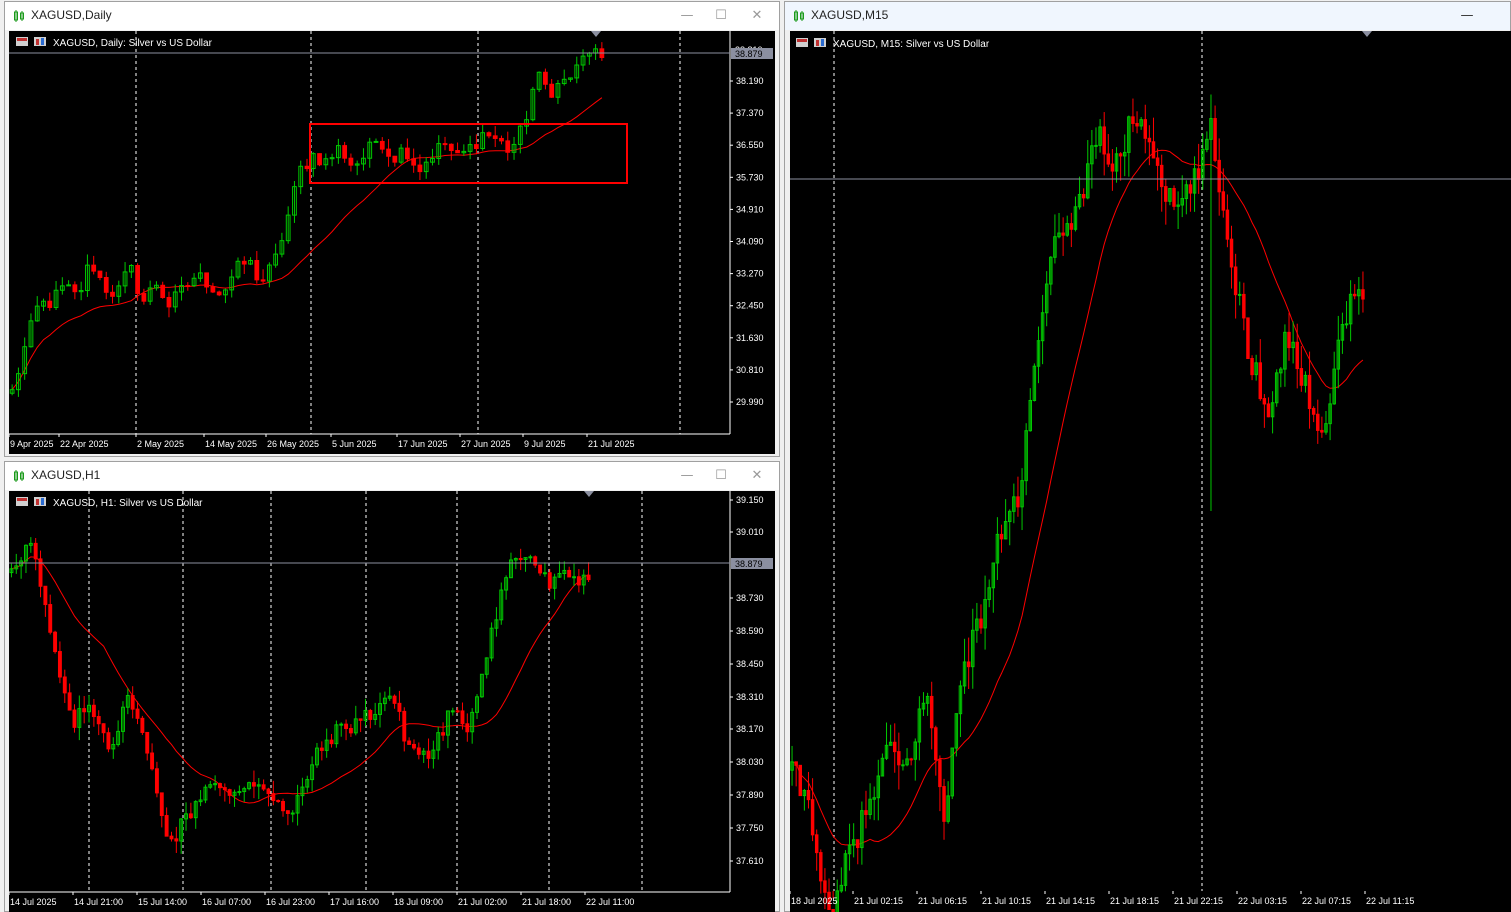  What do you see at coordinates (486, 444) in the screenshot?
I see `time-tick-label: 27 Jun 2025` at bounding box center [486, 444].